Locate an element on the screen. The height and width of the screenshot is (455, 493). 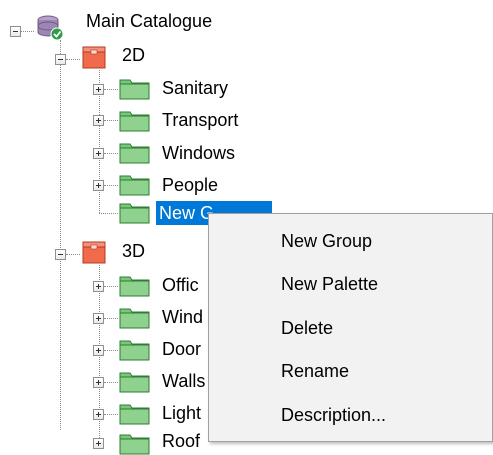
tree-item-windows-3d: Wind is located at coordinates (182, 317).